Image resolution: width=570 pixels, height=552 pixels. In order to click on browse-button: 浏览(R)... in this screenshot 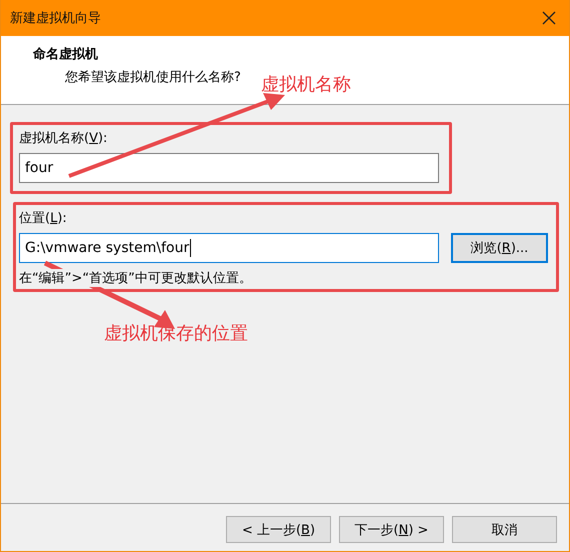, I will do `click(499, 248)`.